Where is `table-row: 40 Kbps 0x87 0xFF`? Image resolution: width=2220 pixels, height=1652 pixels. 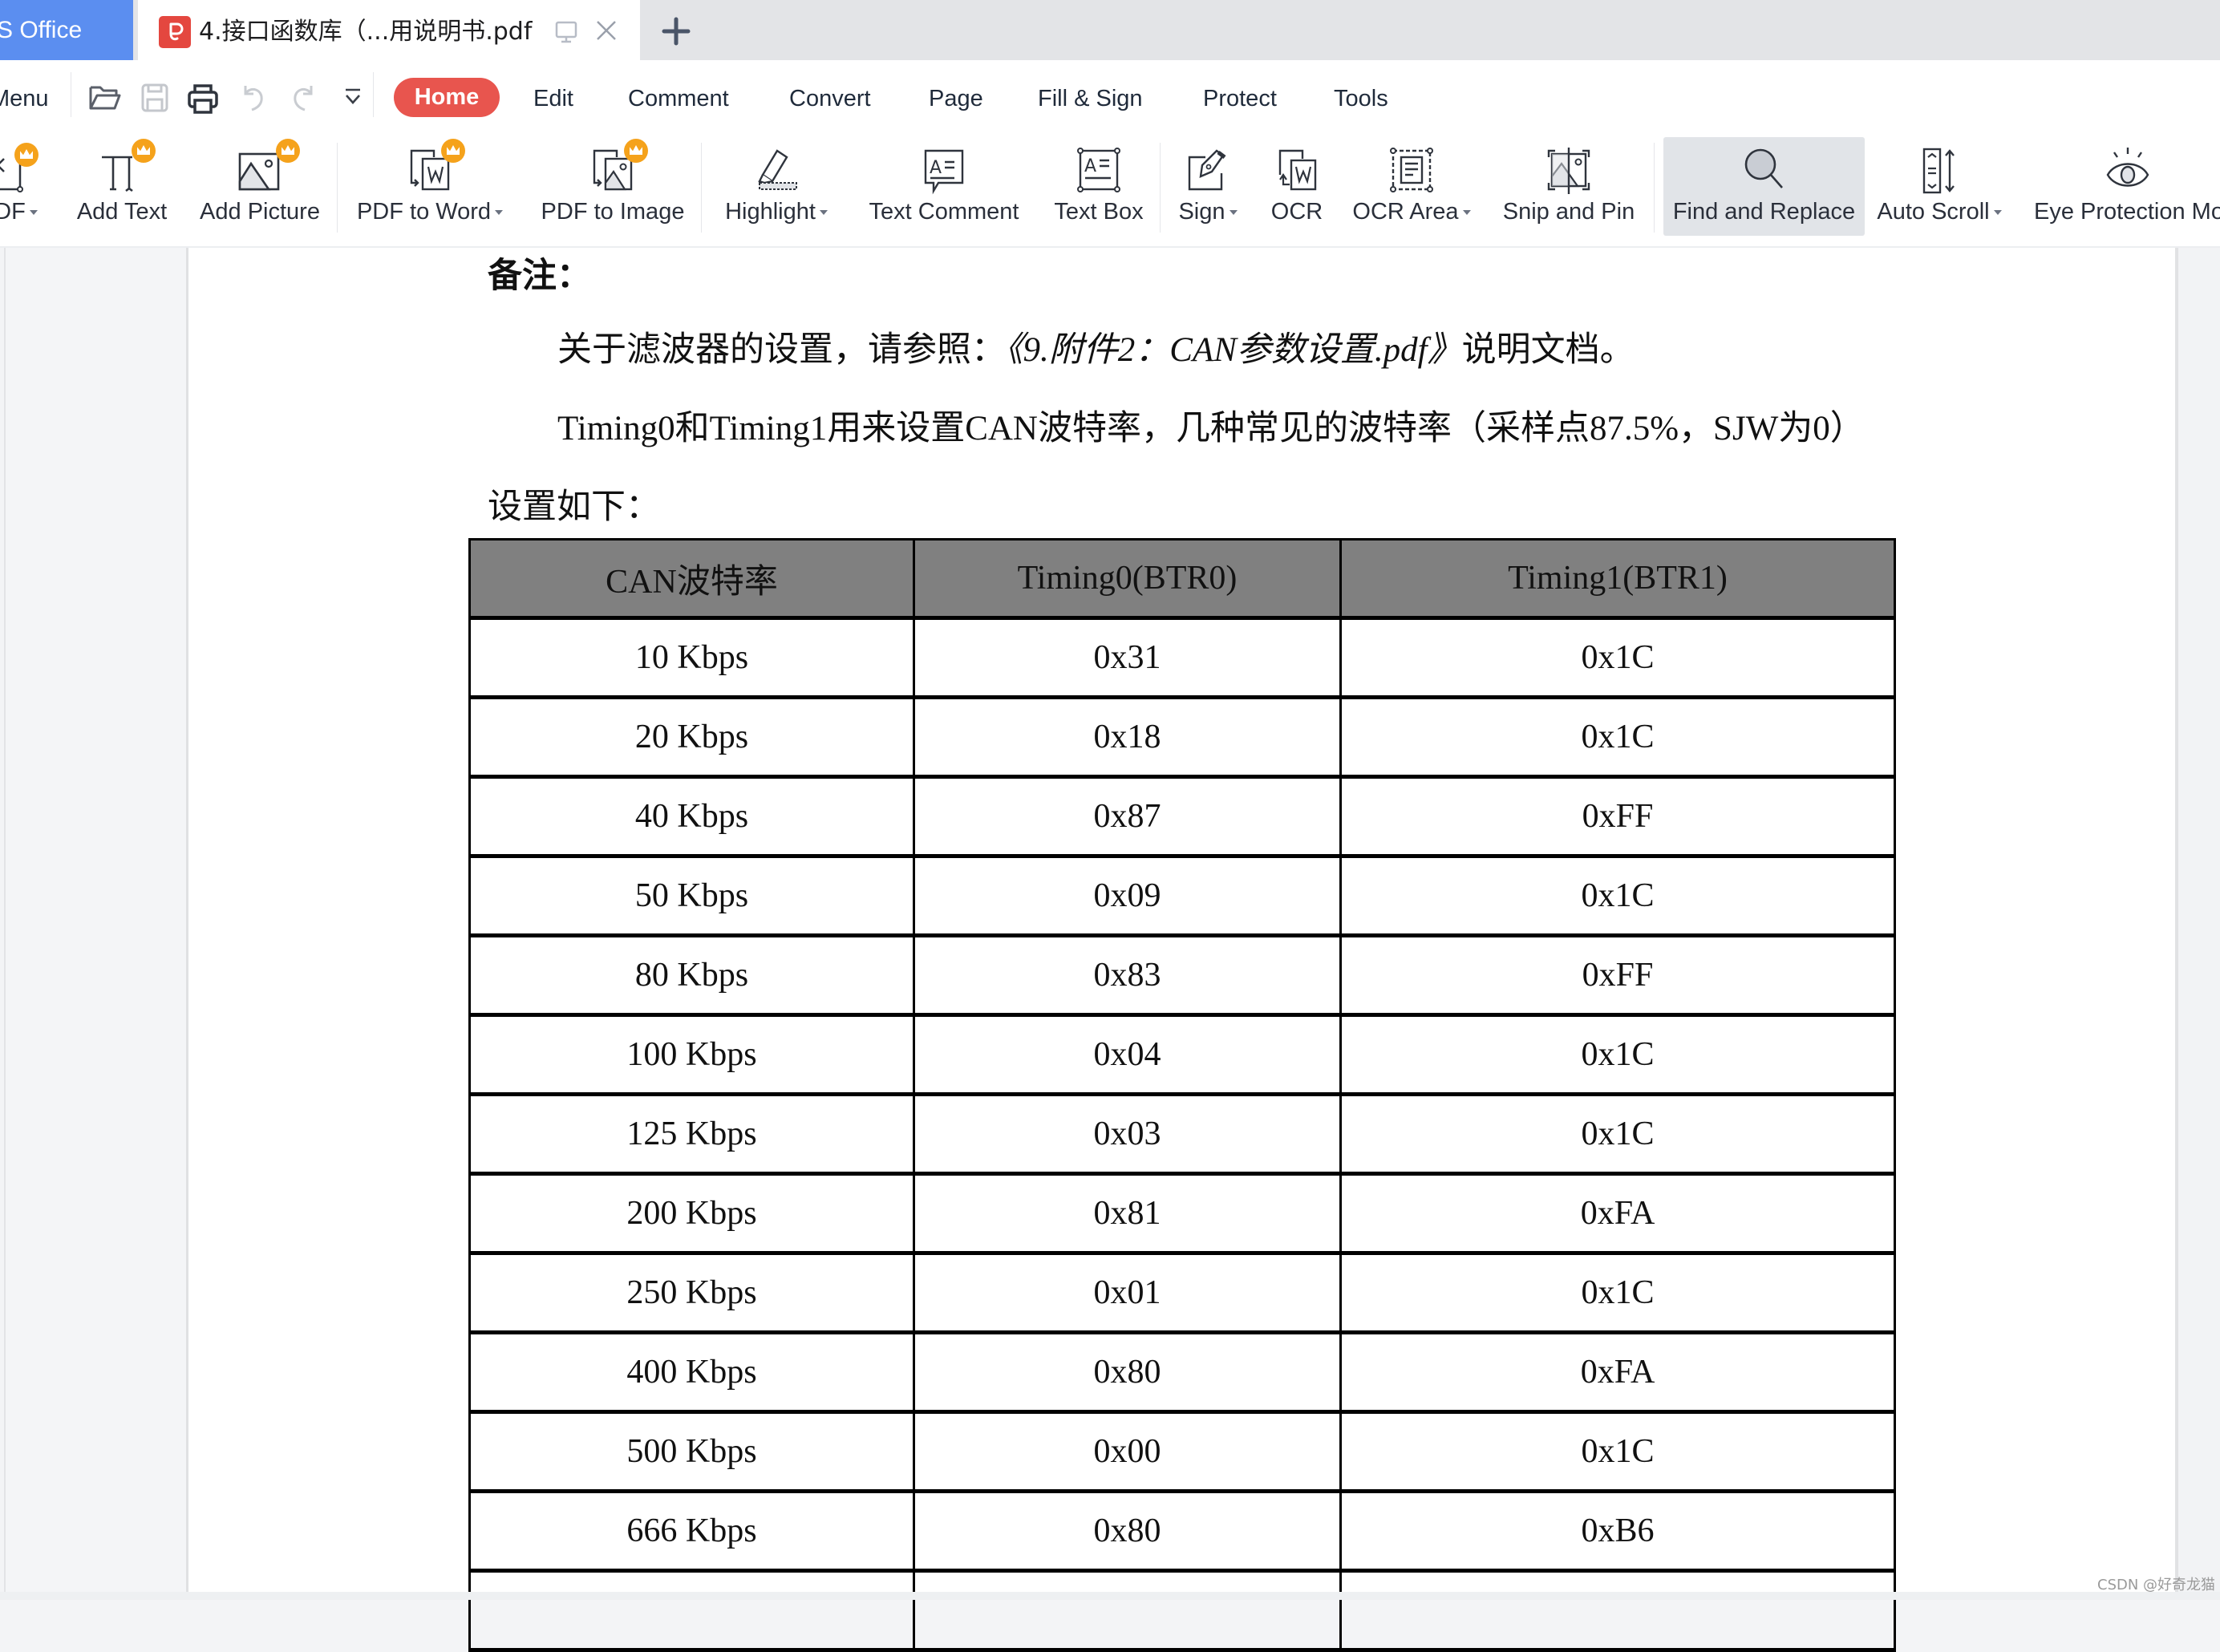 table-row: 40 Kbps 0x87 0xFF is located at coordinates (1182, 816).